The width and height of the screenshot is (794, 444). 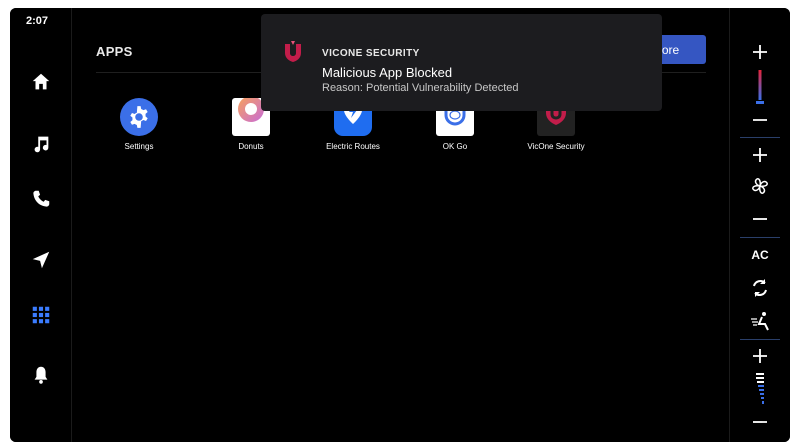 I want to click on seat-airflow-icon, so click(x=760, y=321).